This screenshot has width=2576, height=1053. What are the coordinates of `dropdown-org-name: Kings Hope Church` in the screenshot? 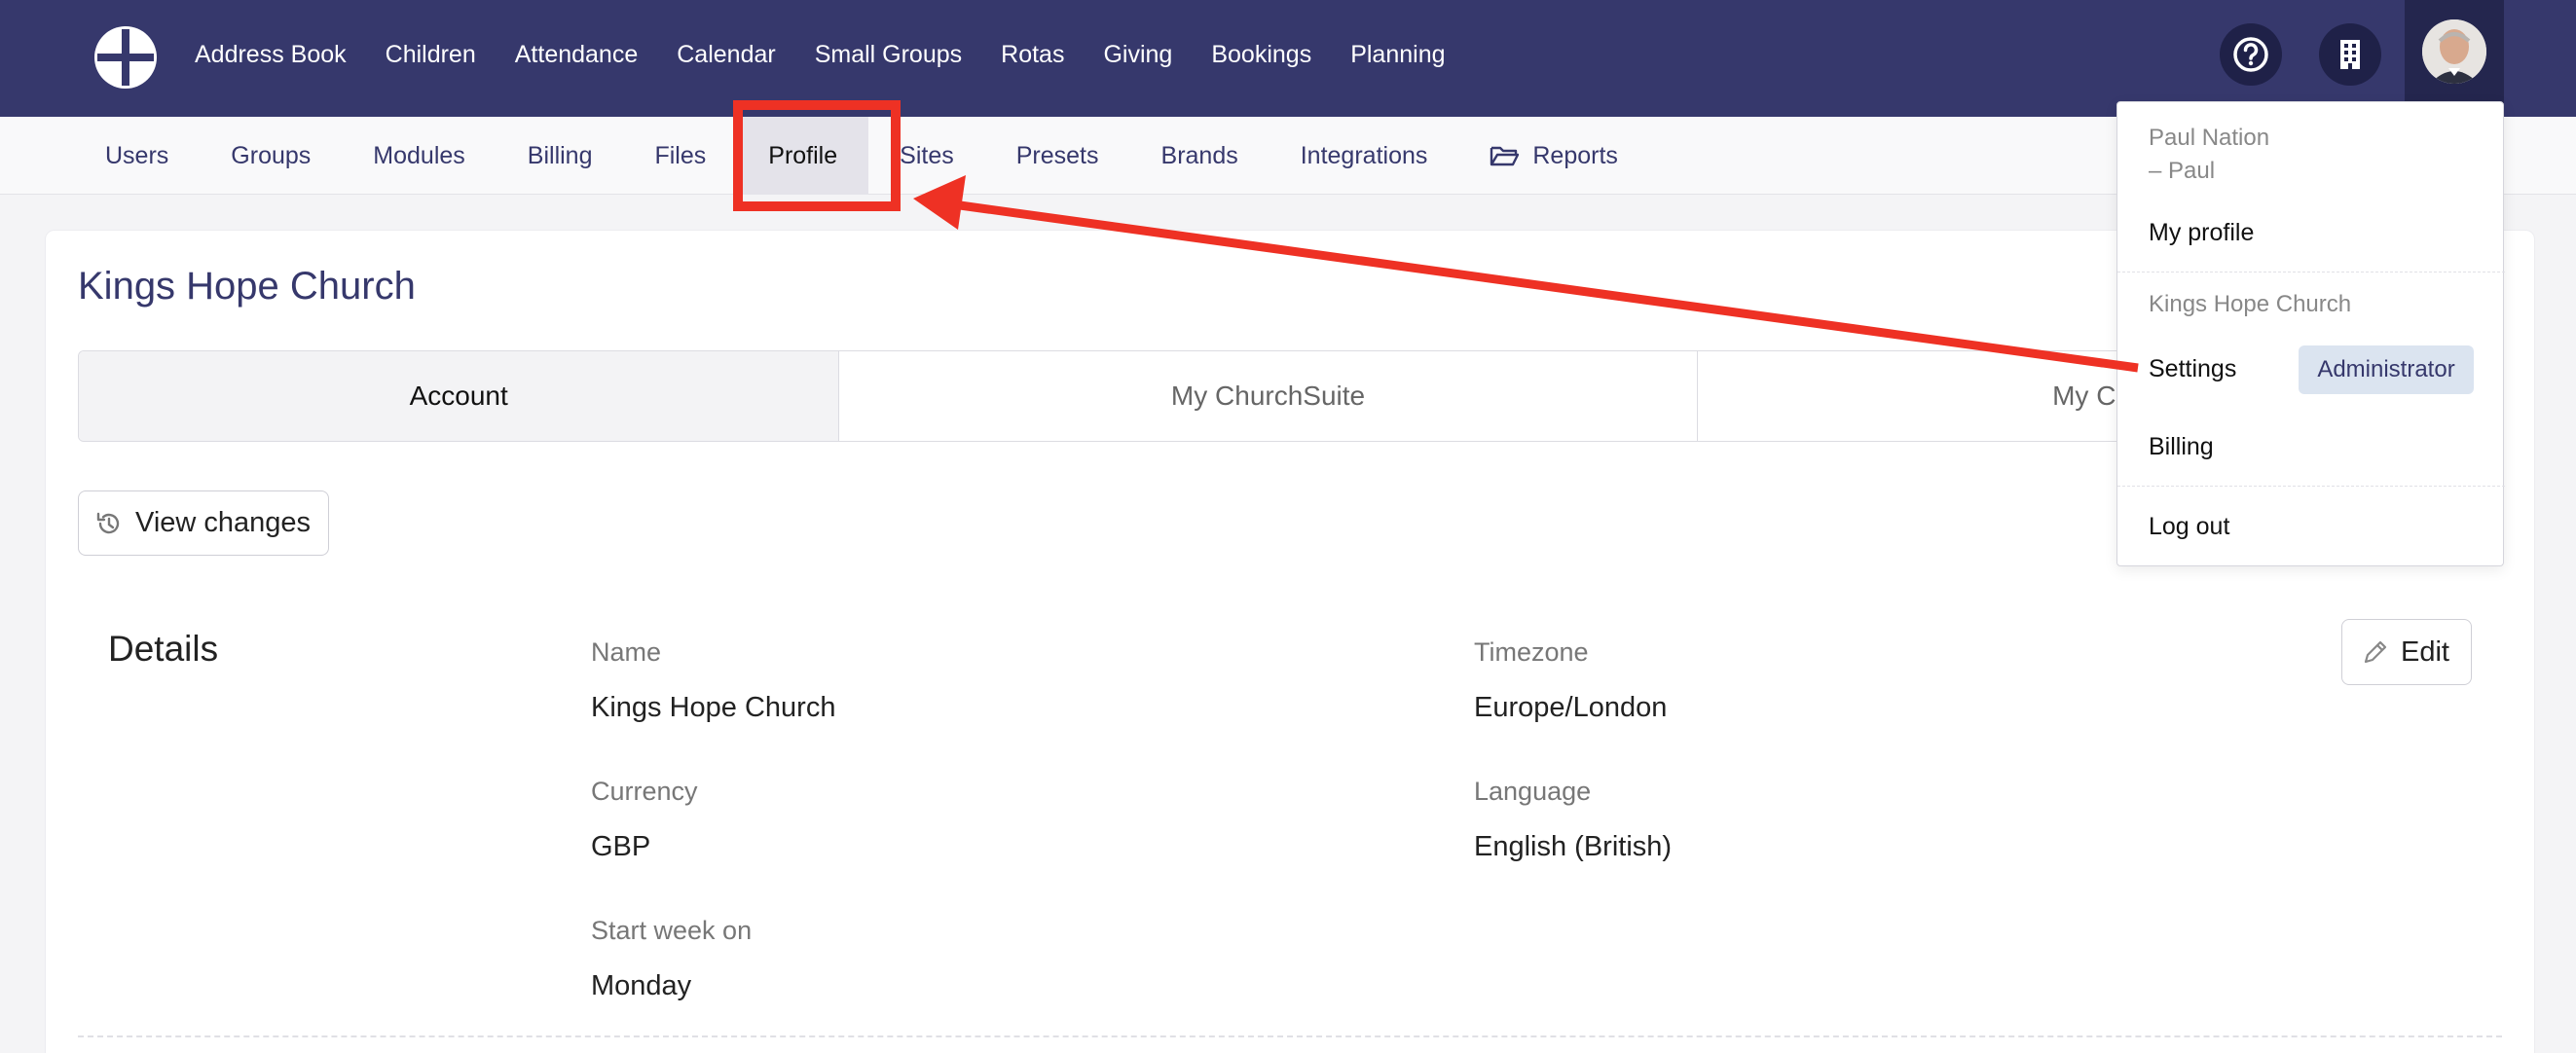 It's located at (2250, 304).